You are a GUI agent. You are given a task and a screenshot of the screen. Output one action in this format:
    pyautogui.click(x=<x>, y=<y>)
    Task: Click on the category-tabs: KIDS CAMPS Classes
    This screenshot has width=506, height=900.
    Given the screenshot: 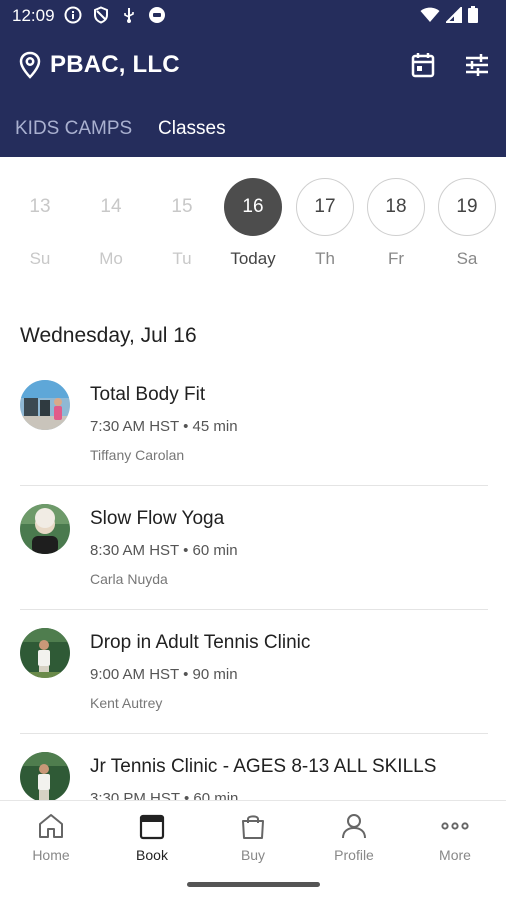 What is the action you would take?
    pyautogui.click(x=253, y=130)
    